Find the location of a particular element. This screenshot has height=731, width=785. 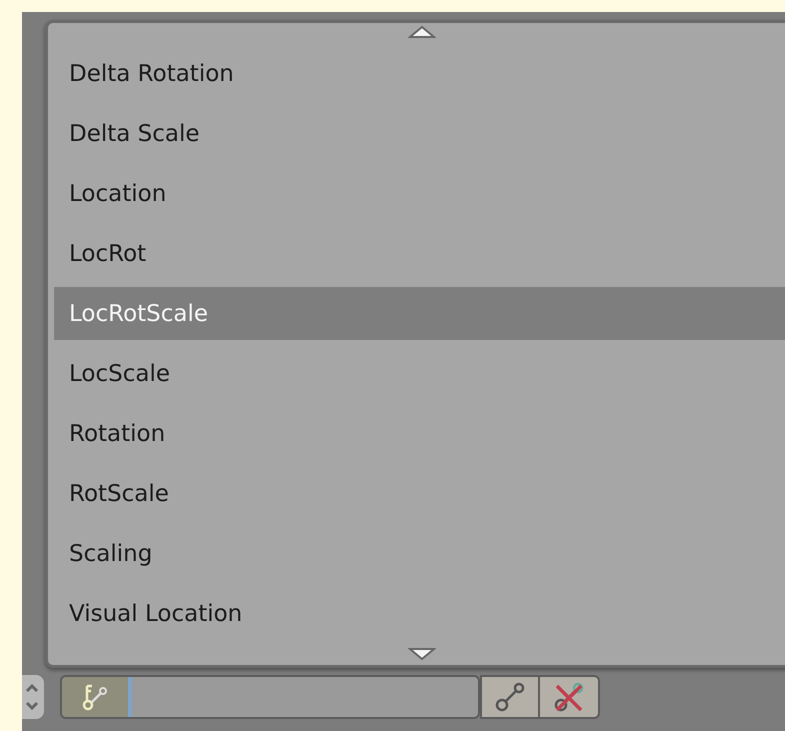

menu-item: Rotation is located at coordinates (419, 433).